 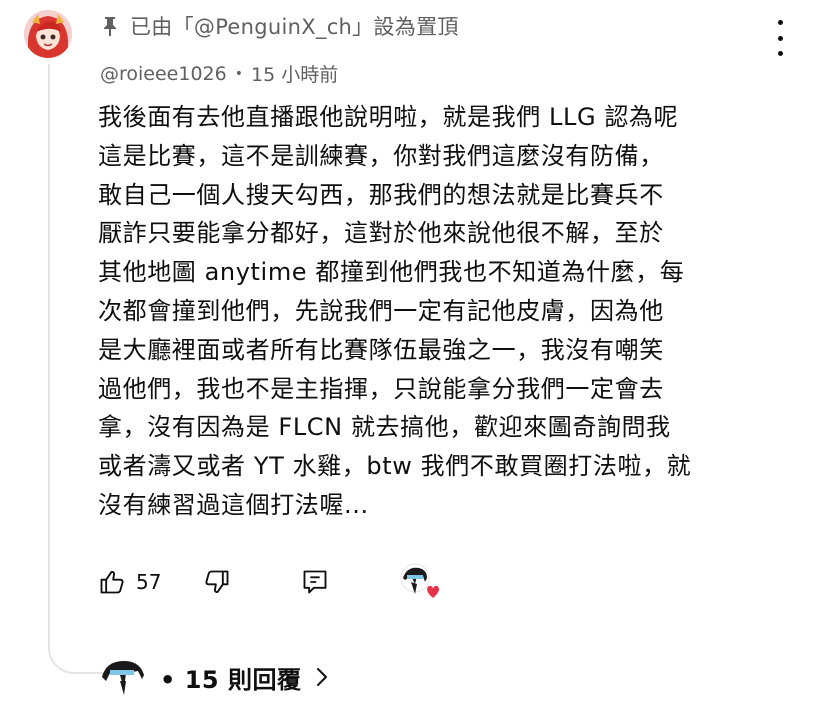 I want to click on thread-connector, so click(x=76, y=647).